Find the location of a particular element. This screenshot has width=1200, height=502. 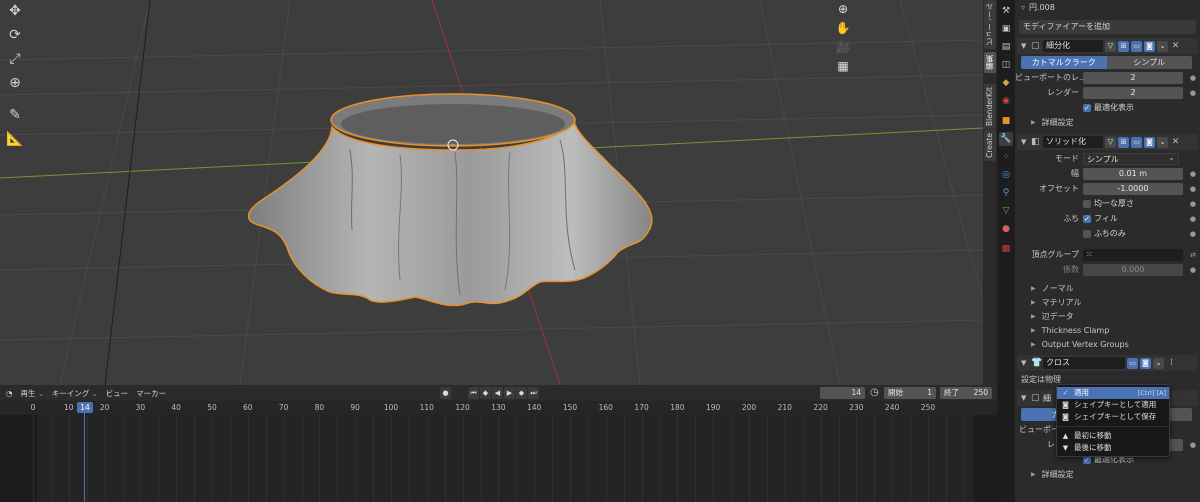

annotate-icon: ✎ is located at coordinates (15, 115).